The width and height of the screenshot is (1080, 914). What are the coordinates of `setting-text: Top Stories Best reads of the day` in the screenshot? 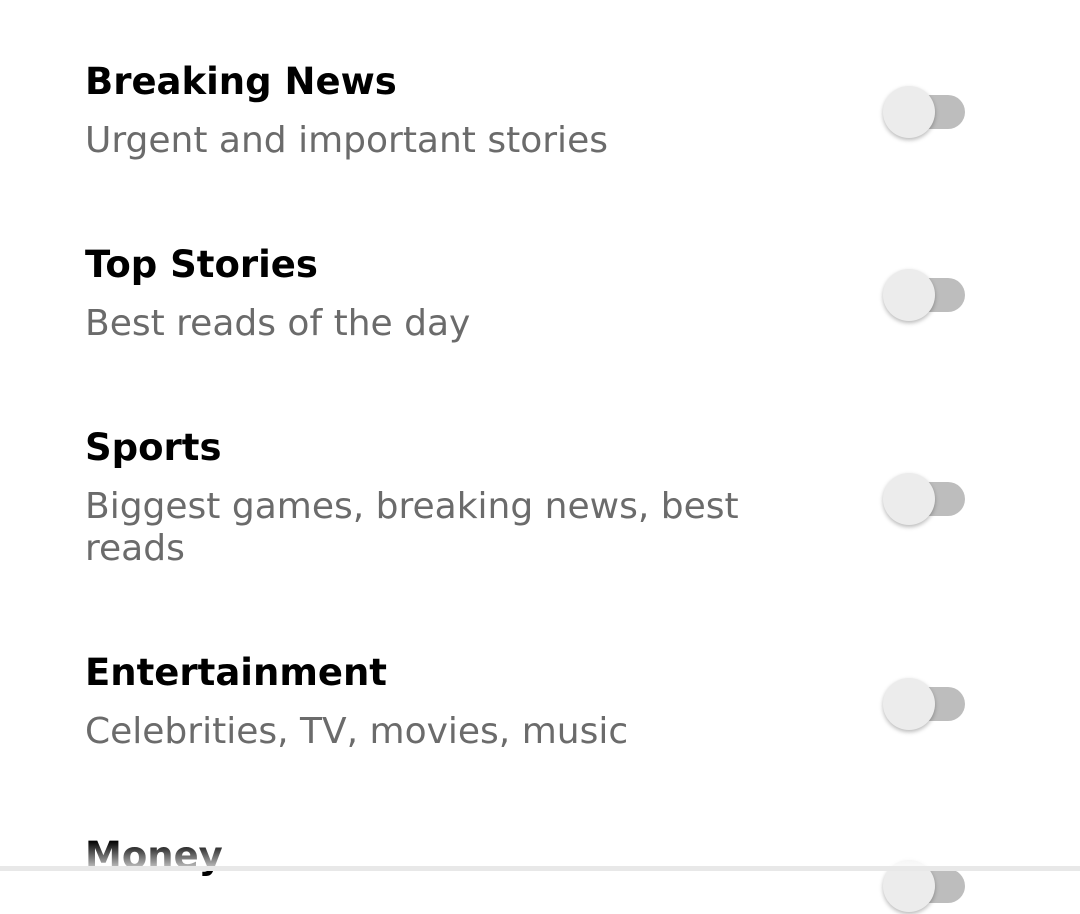 It's located at (455, 294).